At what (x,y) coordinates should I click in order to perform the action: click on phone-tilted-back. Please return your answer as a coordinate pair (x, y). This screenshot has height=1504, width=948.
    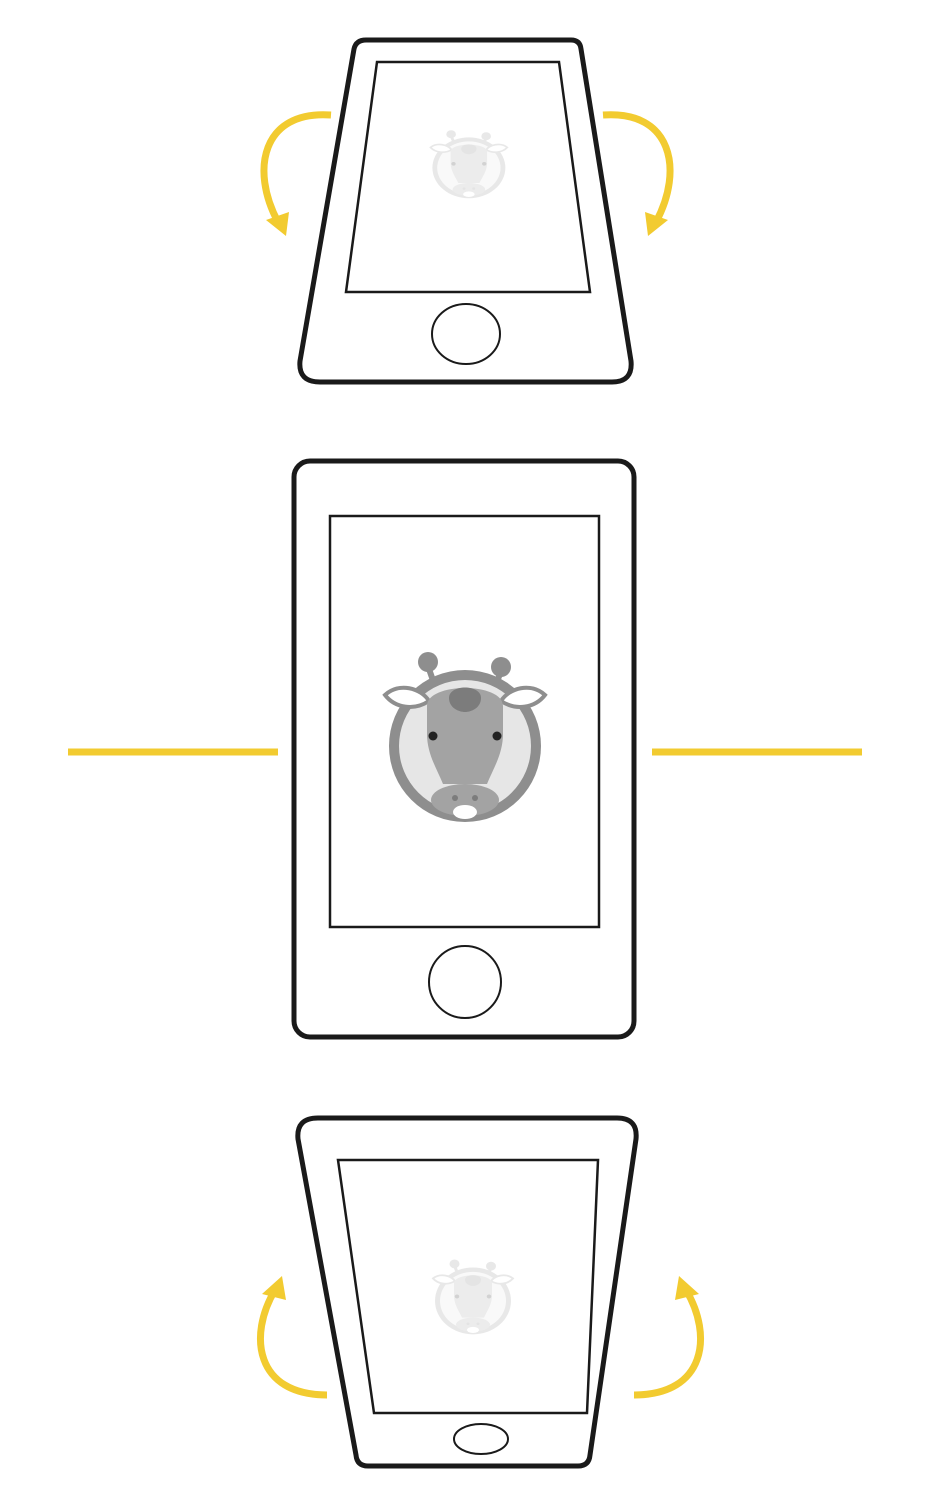
    Looking at the image, I should click on (465, 211).